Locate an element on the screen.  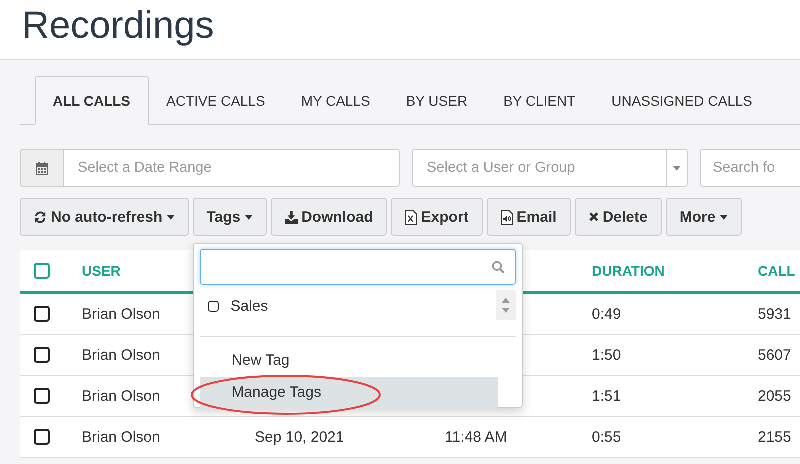
call-cell: 2055 is located at coordinates (775, 396).